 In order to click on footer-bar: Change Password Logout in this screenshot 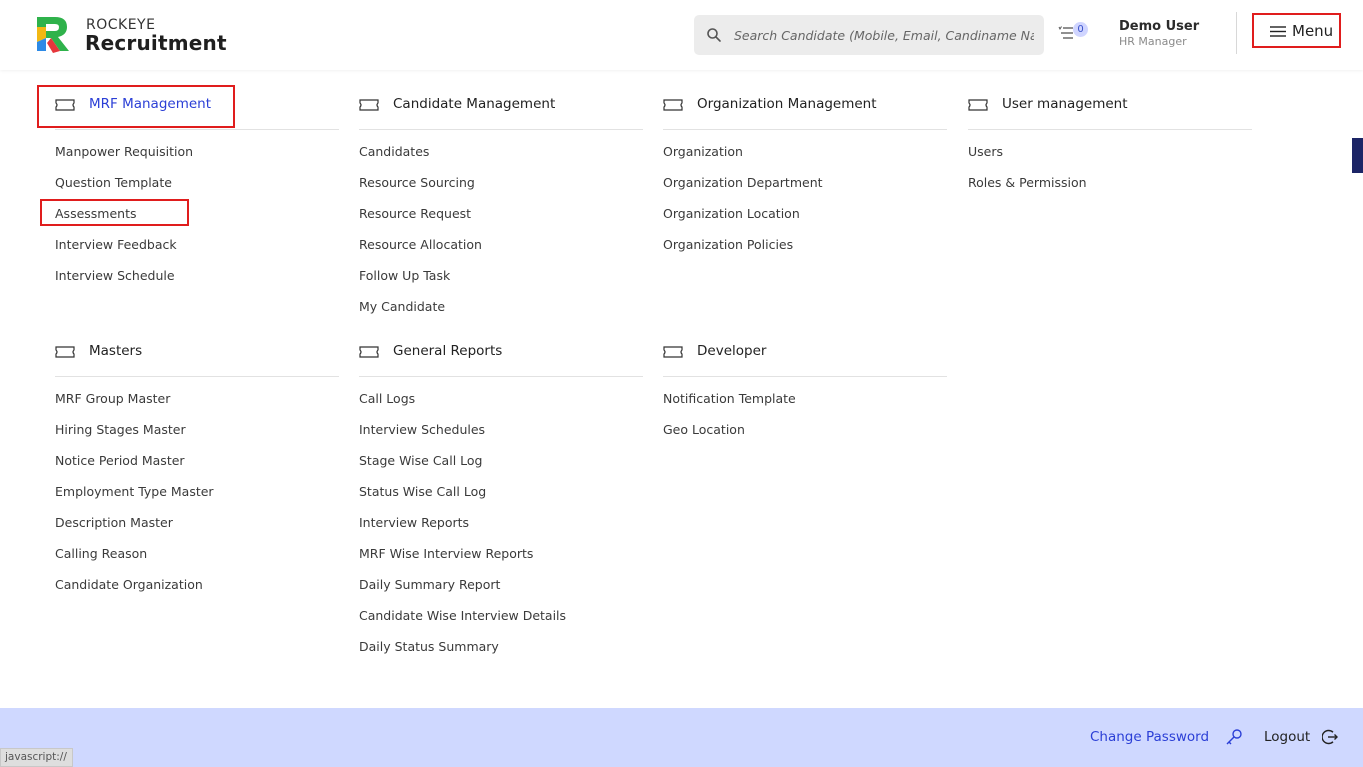, I will do `click(681, 737)`.